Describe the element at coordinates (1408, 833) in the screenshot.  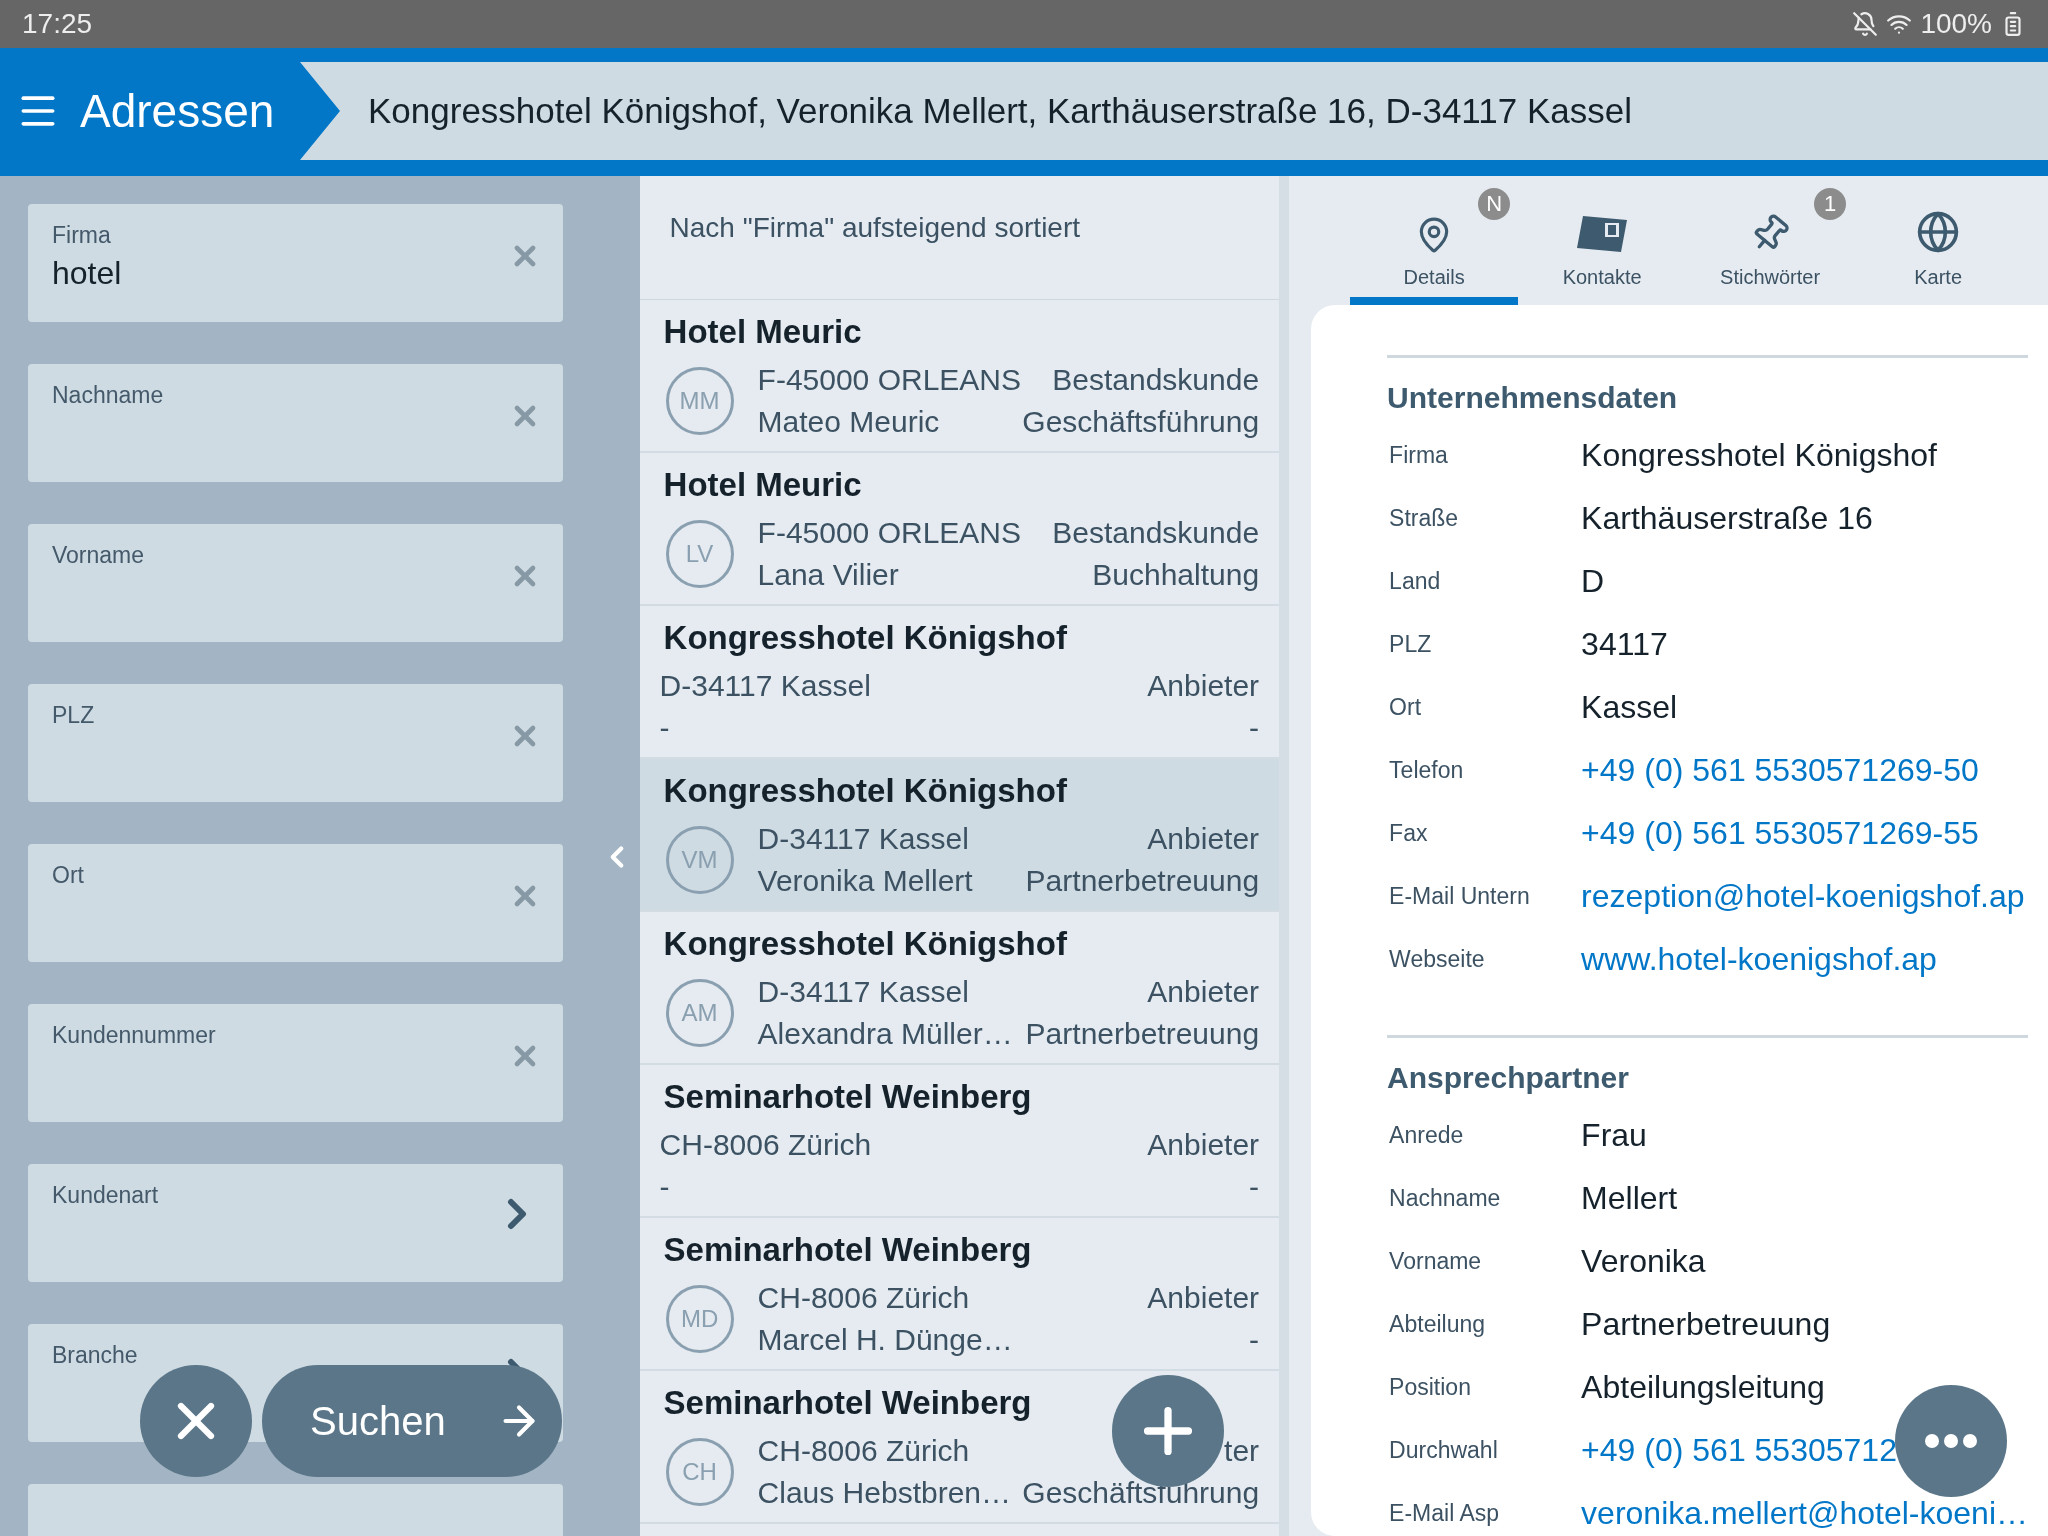
I see `detail-label: Fax` at that location.